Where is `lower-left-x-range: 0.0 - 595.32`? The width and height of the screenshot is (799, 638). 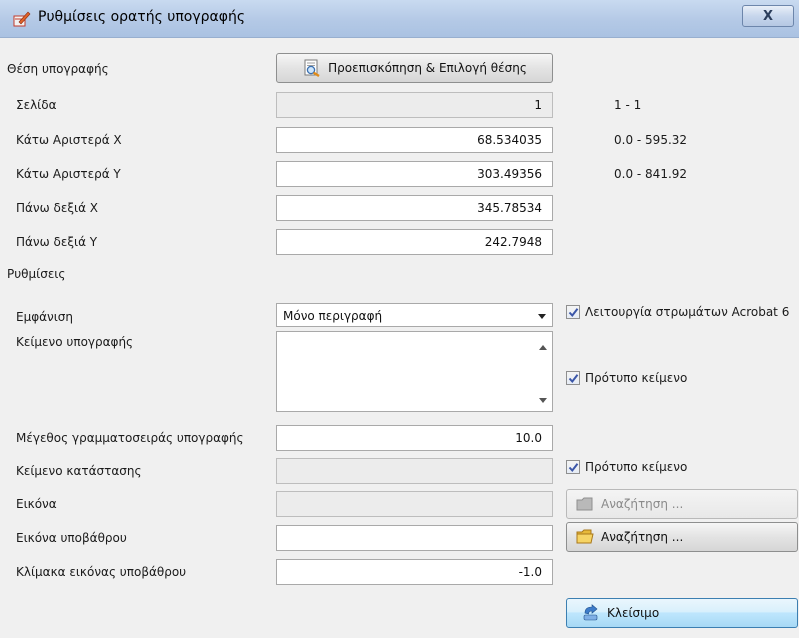
lower-left-x-range: 0.0 - 595.32 is located at coordinates (651, 140).